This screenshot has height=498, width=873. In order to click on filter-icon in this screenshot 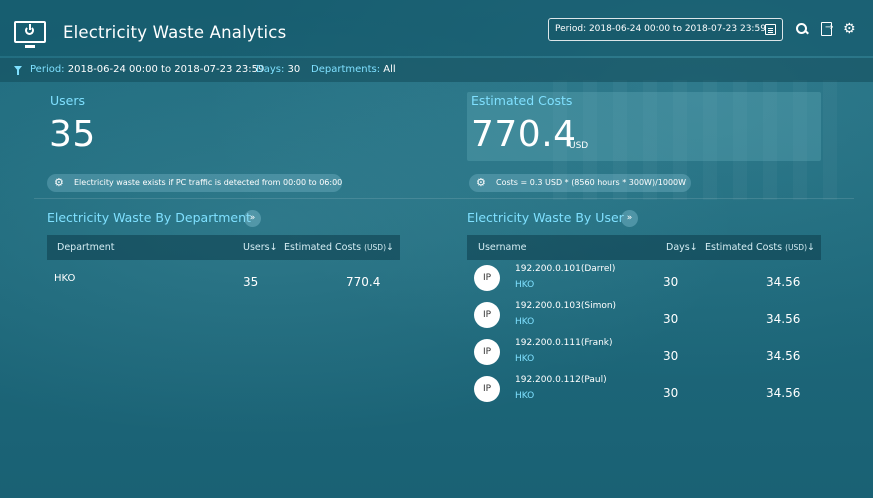, I will do `click(18, 70)`.